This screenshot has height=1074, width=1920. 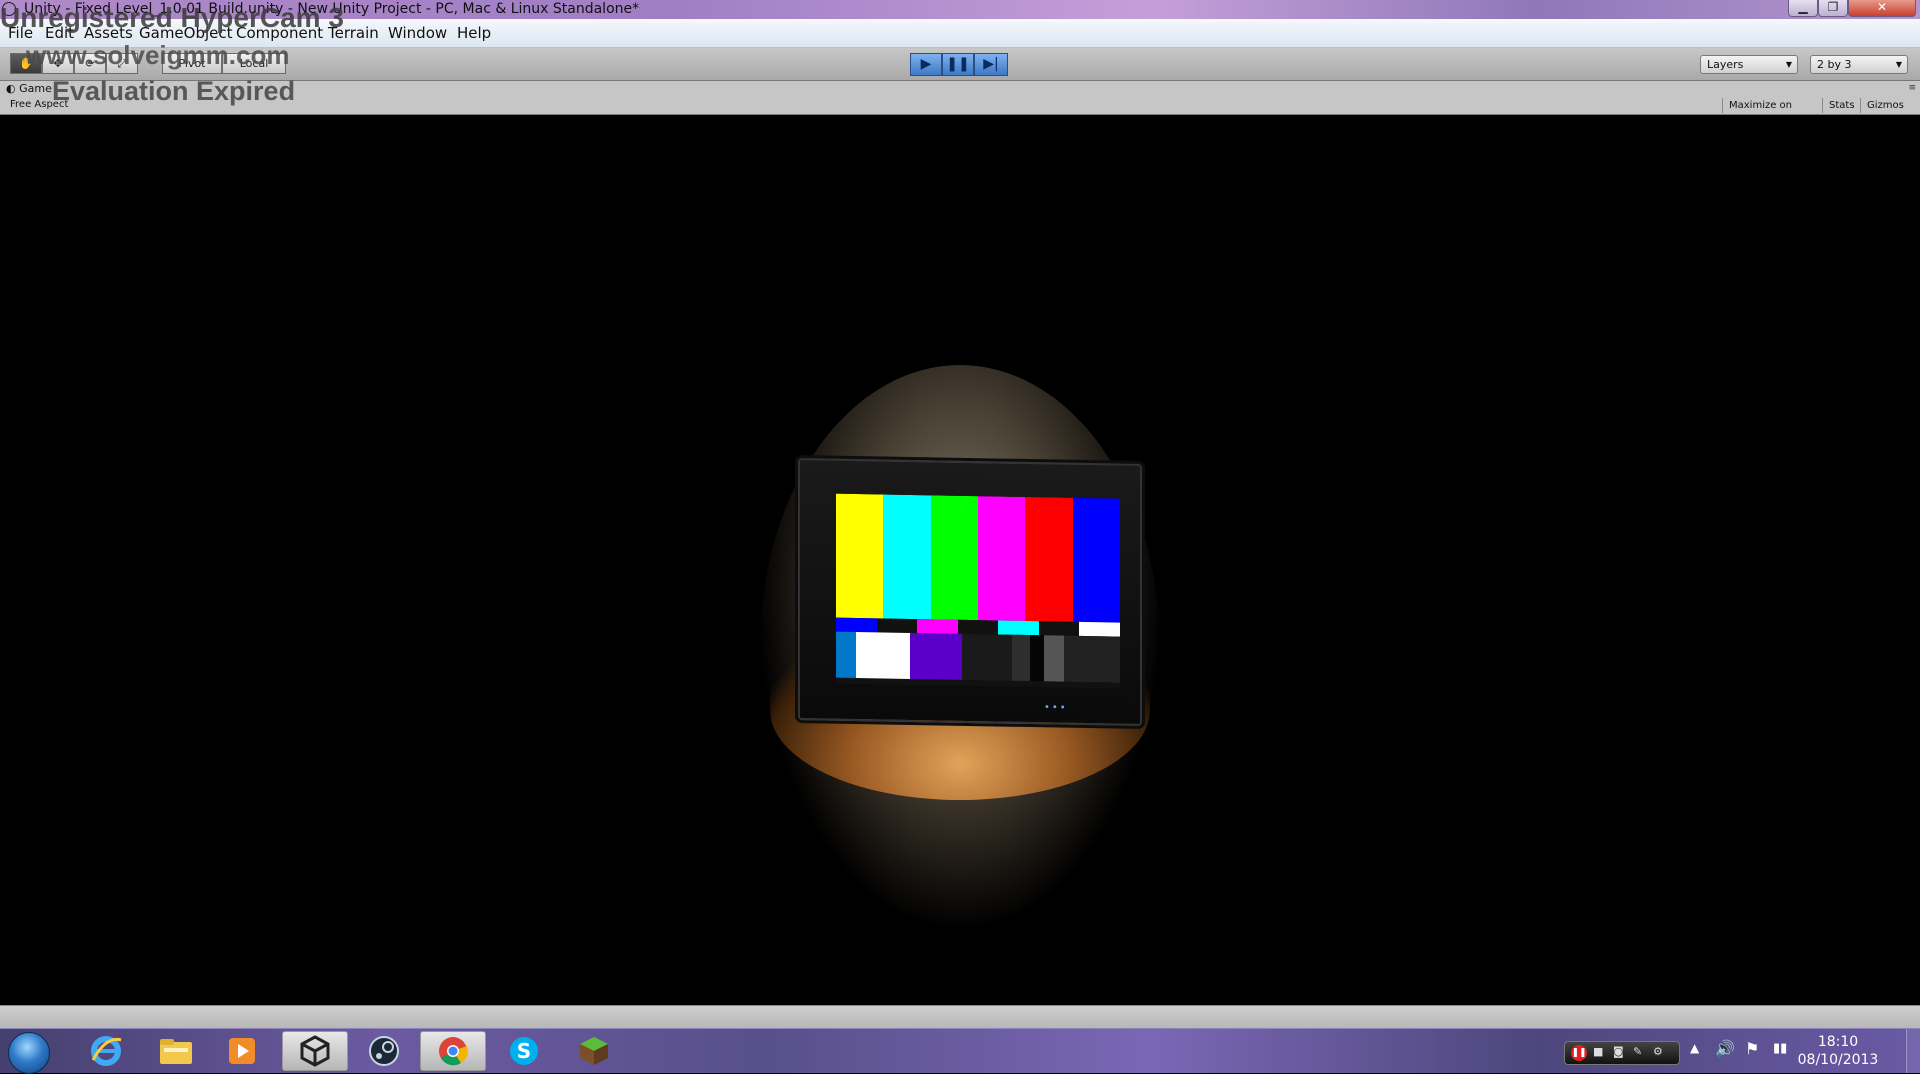 What do you see at coordinates (1913, 1051) in the screenshot?
I see `show-desktop-button` at bounding box center [1913, 1051].